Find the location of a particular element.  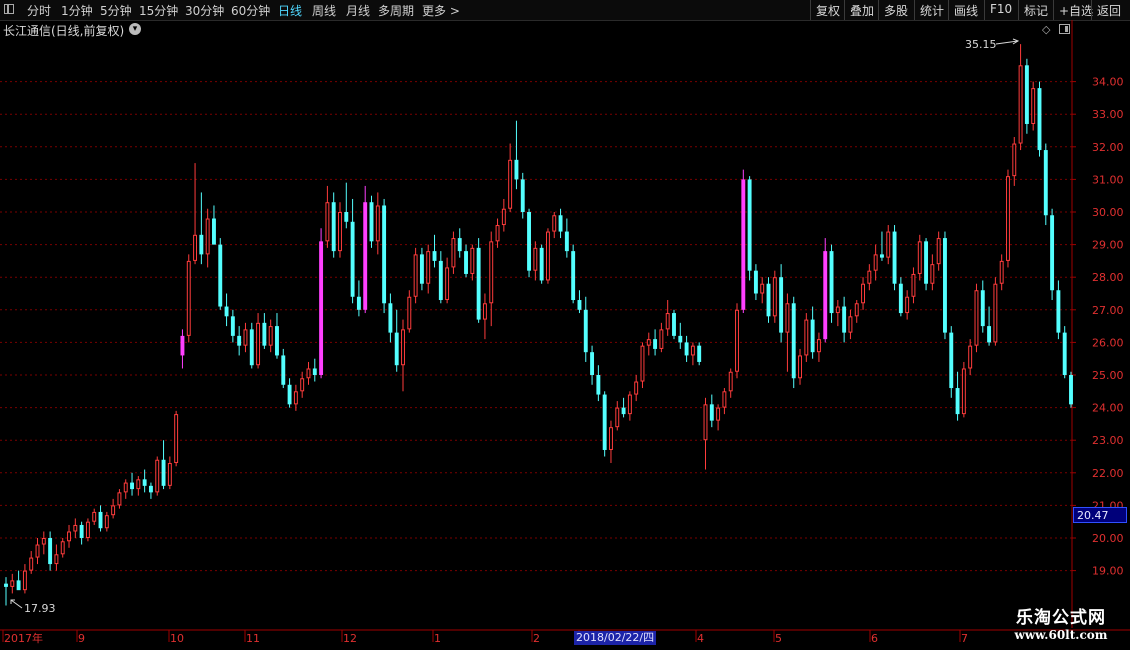

y-tick-label: 23.00 is located at coordinates (1108, 440).